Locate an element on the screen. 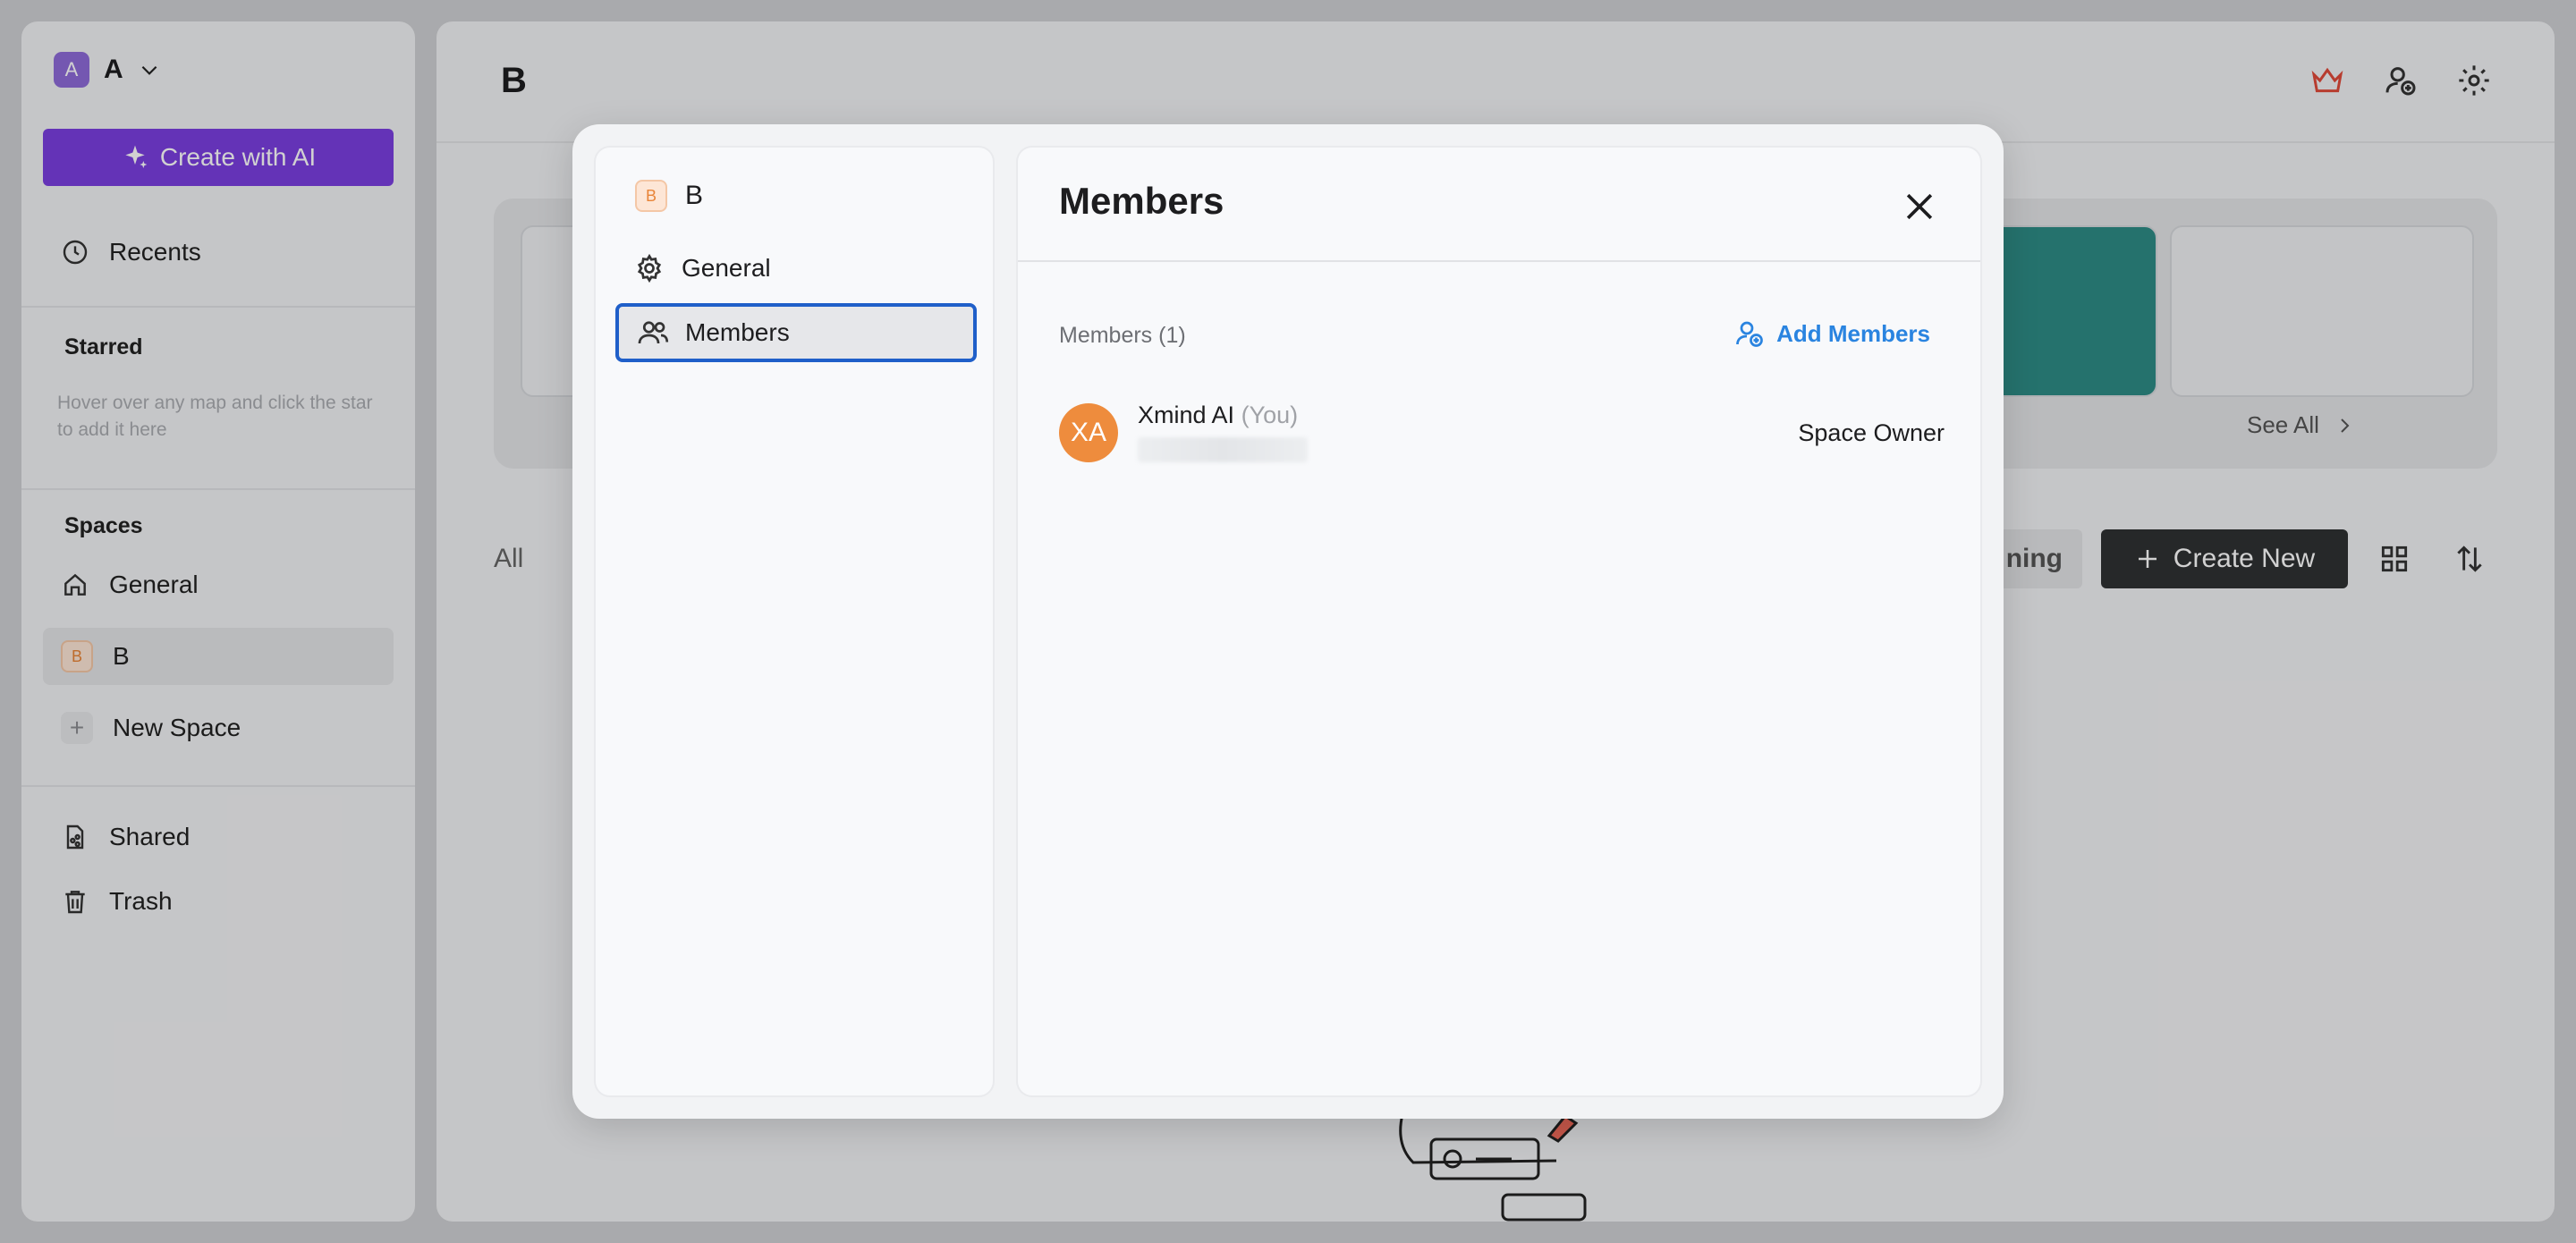 Image resolution: width=2576 pixels, height=1243 pixels. members-title: Members is located at coordinates (1141, 201).